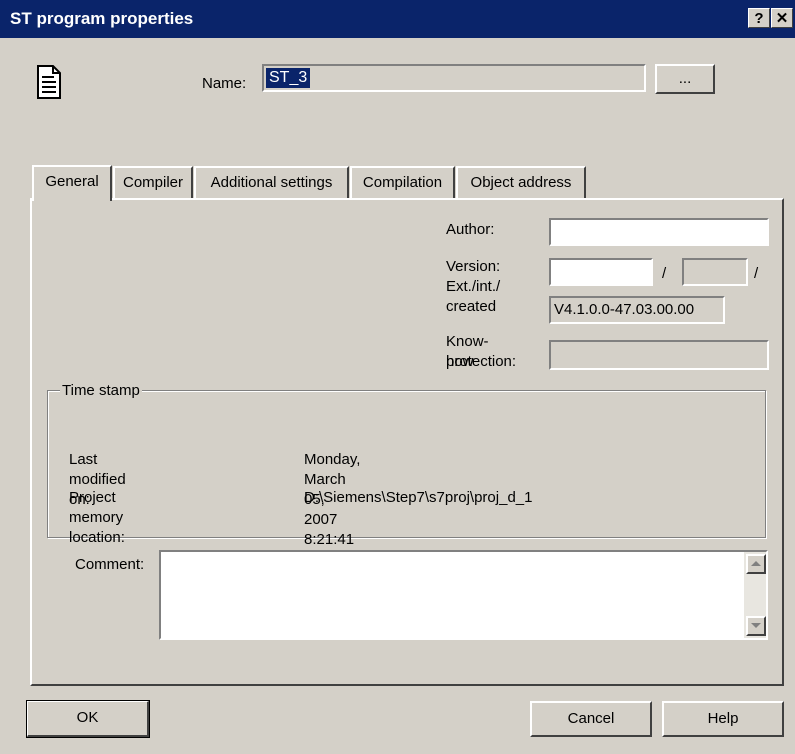 The image size is (795, 754). Describe the element at coordinates (659, 355) in the screenshot. I see `knowhow-protection-field` at that location.